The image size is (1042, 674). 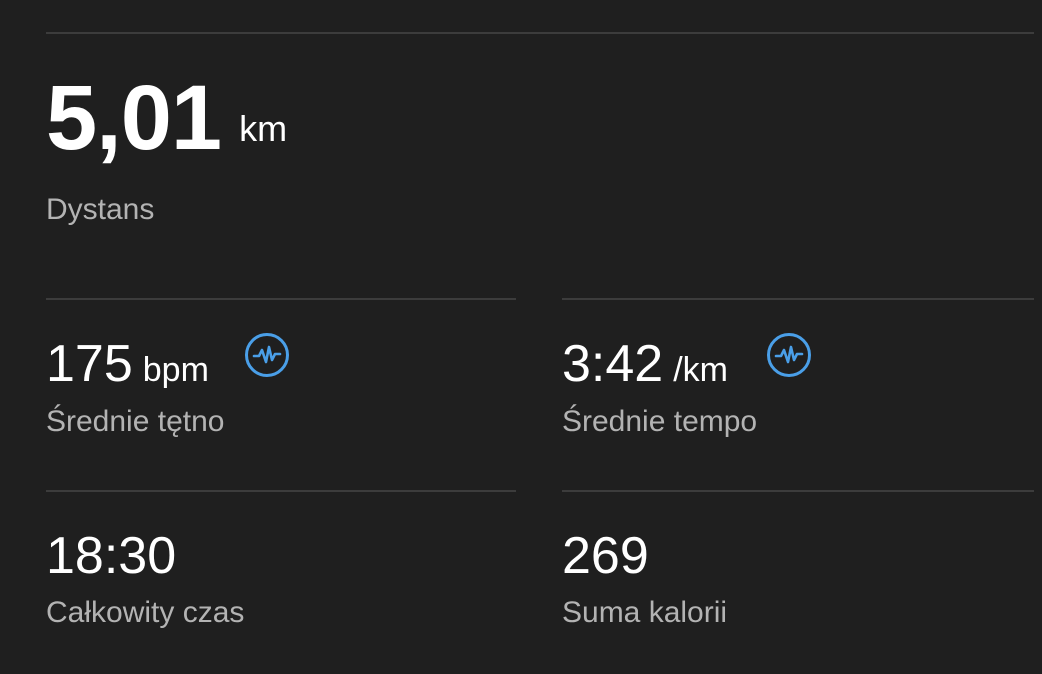 I want to click on total-time-value: 18:30, so click(x=111, y=556).